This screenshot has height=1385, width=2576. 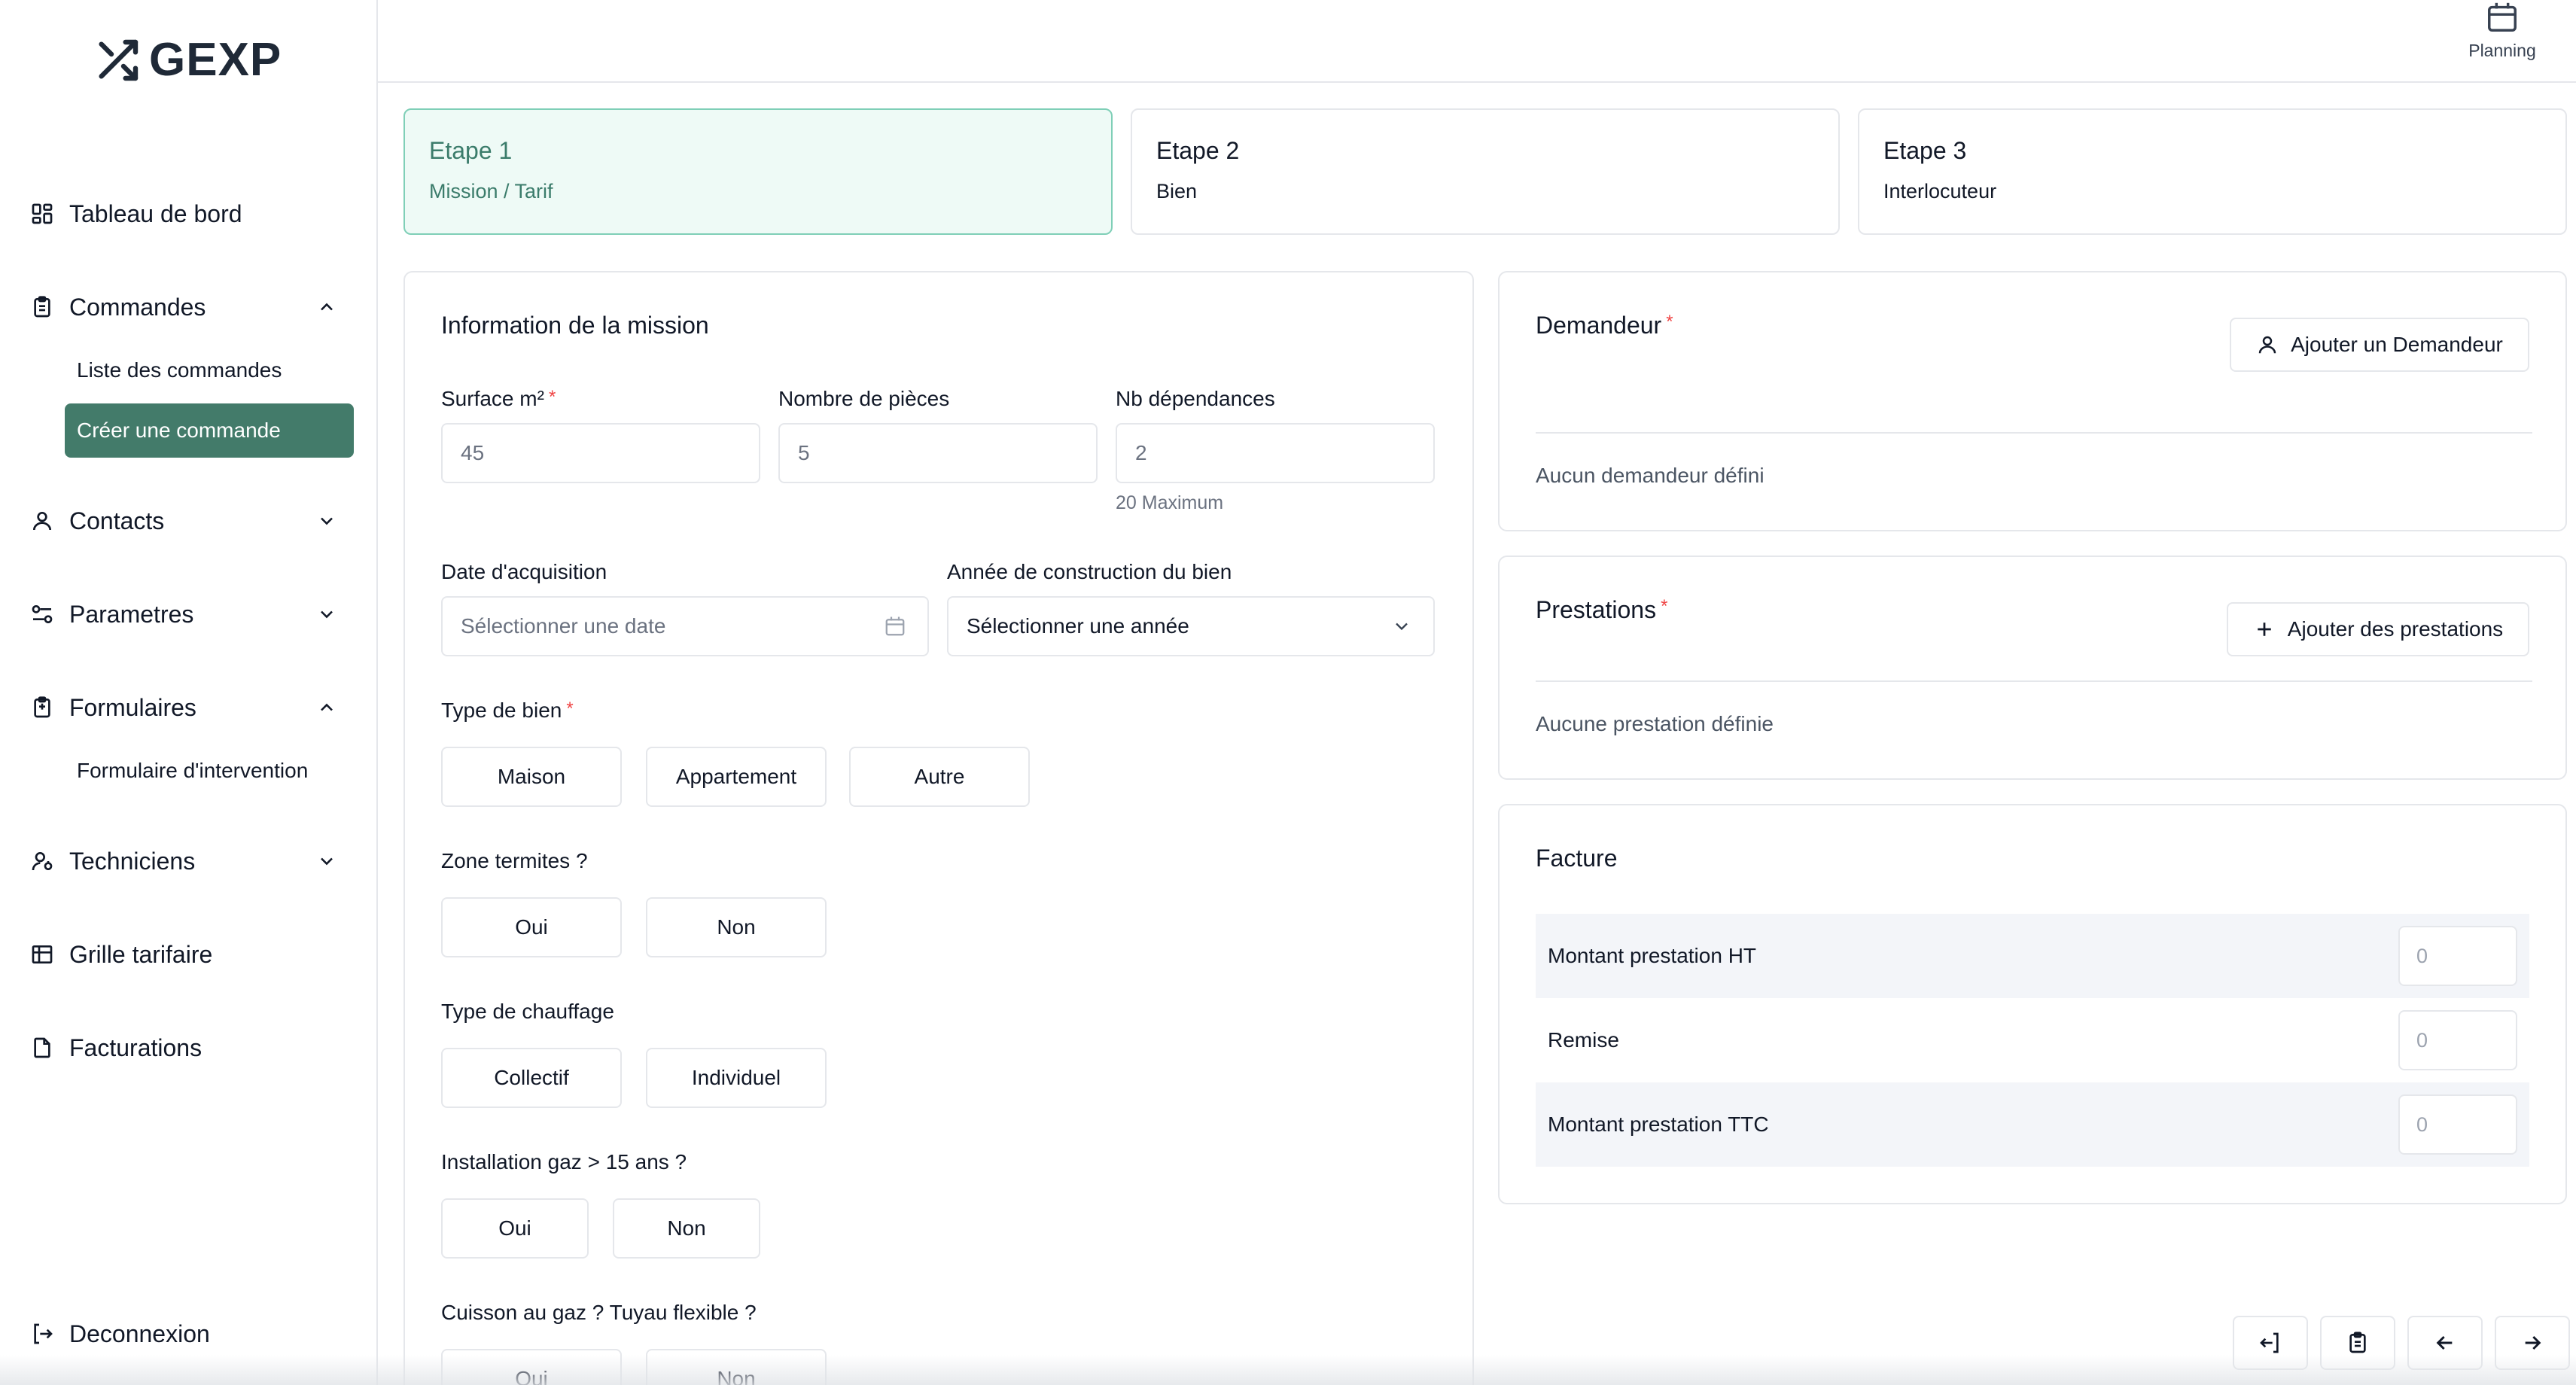 What do you see at coordinates (156, 213) in the screenshot?
I see `sidebar-item-label: Tableau de bord` at bounding box center [156, 213].